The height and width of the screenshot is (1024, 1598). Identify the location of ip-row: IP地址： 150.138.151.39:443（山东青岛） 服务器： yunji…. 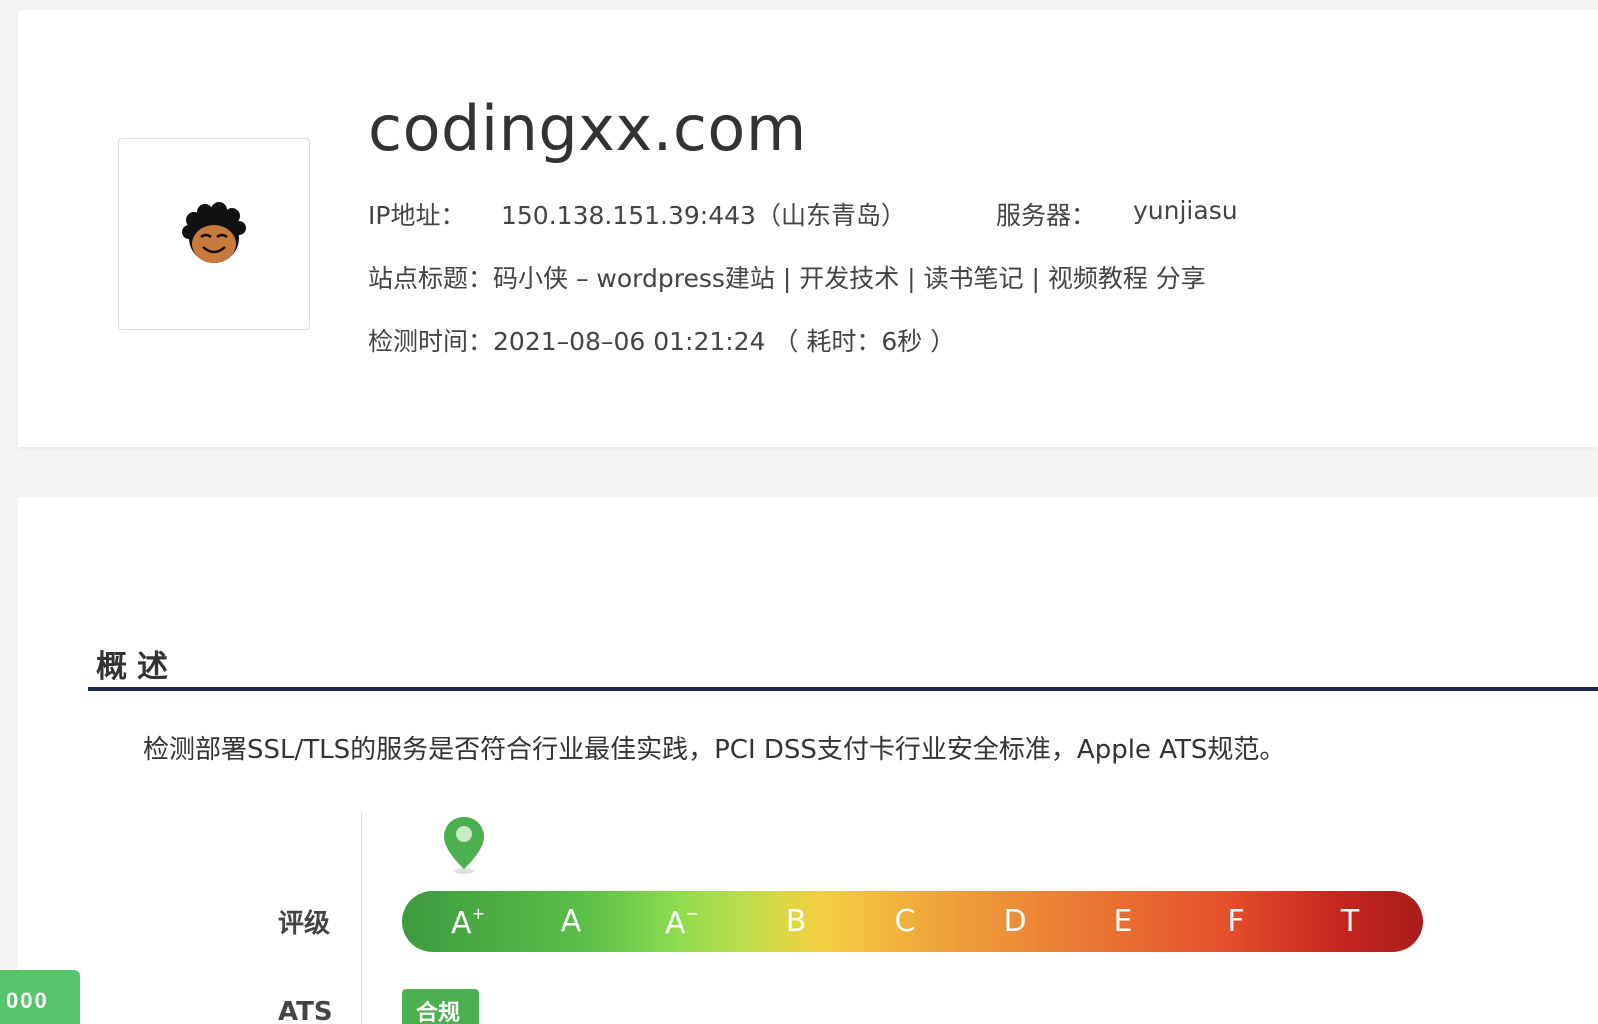
(803, 214).